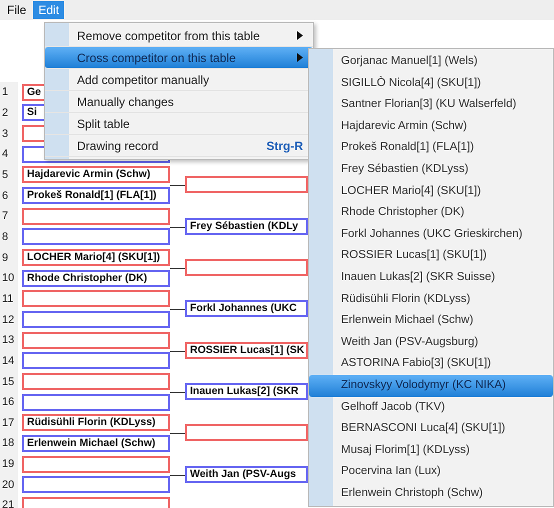 Image resolution: width=554 pixels, height=508 pixels. I want to click on menu-item: Forkl Johannes (UKC Grieskirchen), so click(431, 235).